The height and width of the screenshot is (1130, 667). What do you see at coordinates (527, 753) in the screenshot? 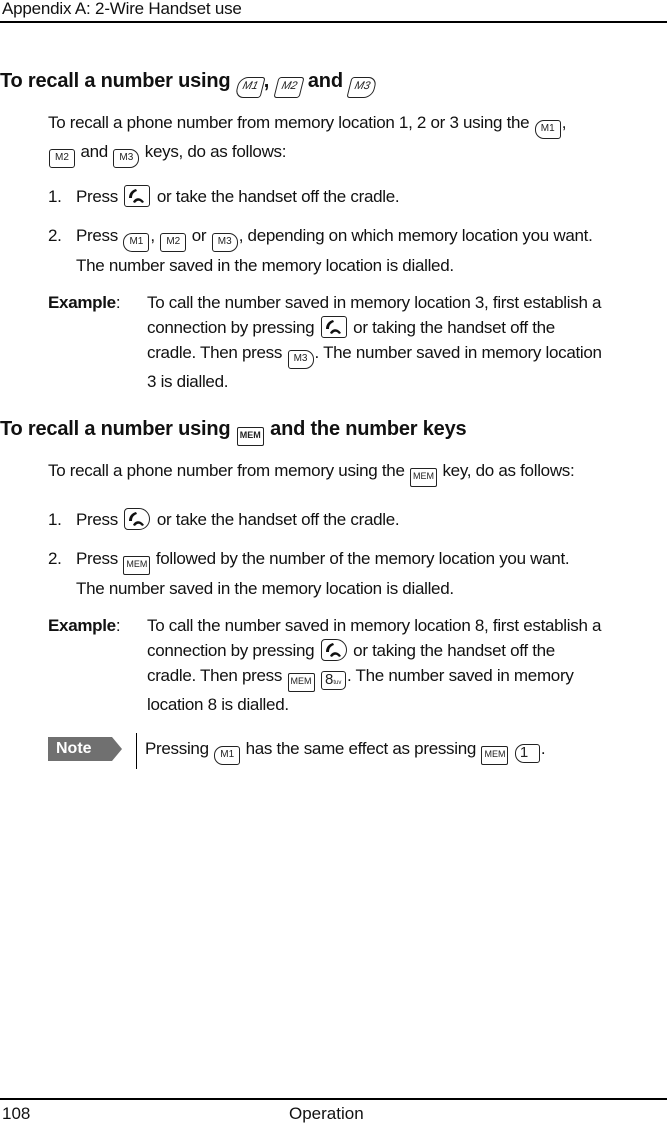
I see `one-key-icon: 1` at bounding box center [527, 753].